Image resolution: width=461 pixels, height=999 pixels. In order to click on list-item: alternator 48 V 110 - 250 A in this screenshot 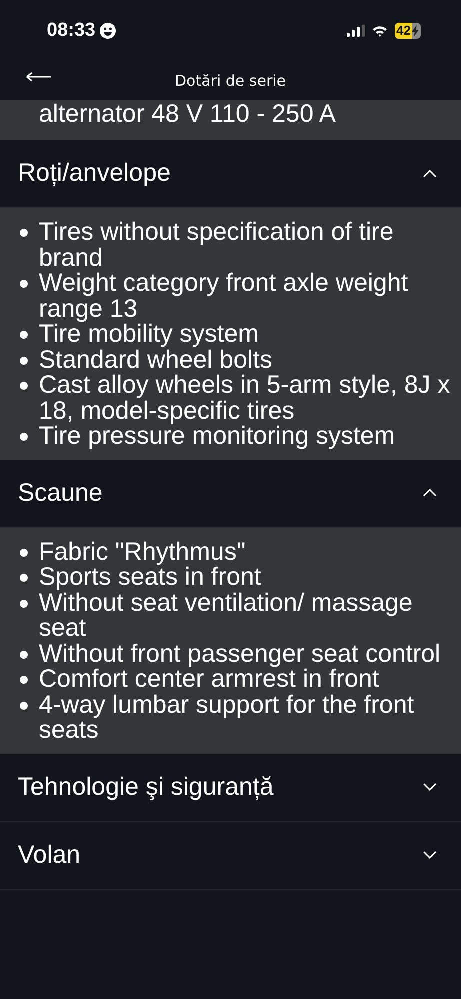, I will do `click(187, 114)`.